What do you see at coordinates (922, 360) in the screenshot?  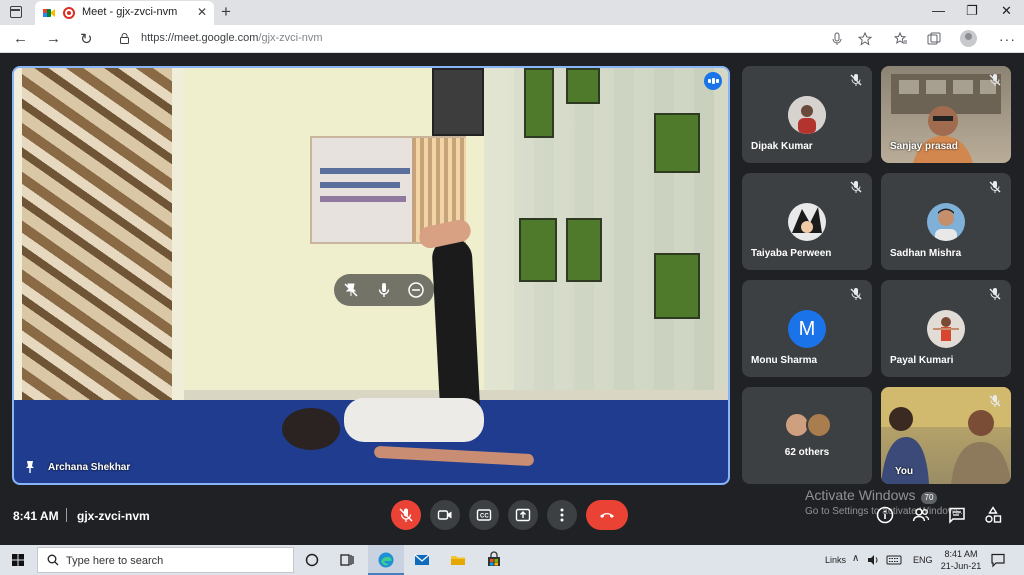 I see `participant-name: Payal Kumari` at bounding box center [922, 360].